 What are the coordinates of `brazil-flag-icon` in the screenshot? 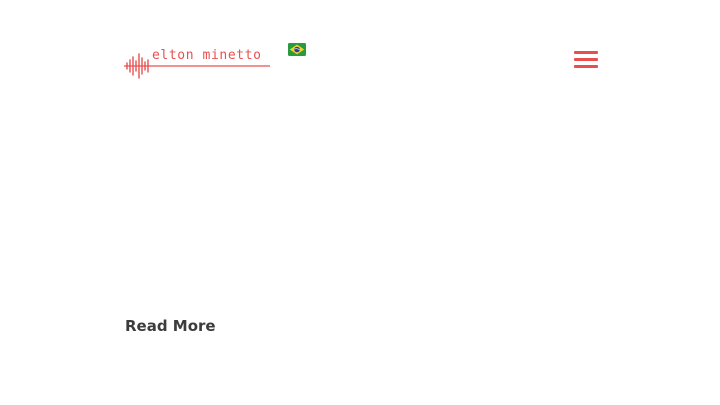 It's located at (297, 49).